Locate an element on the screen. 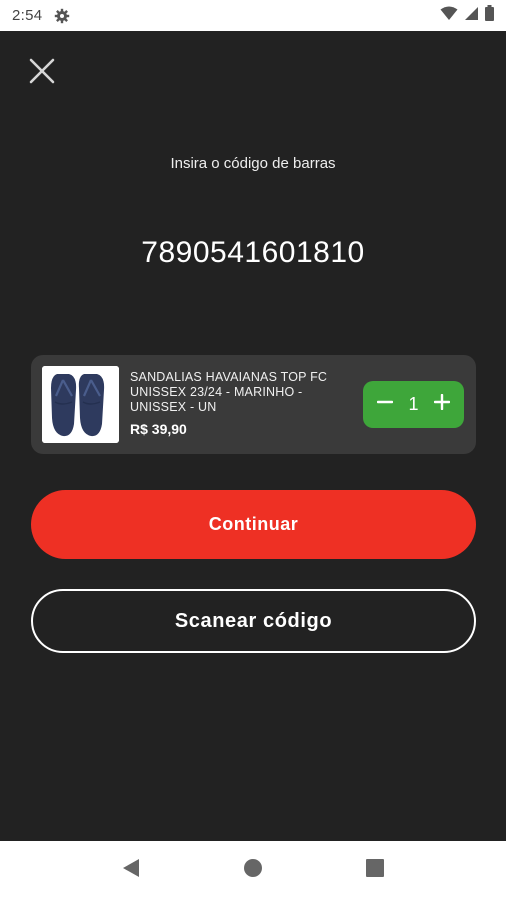 This screenshot has width=506, height=900. back-icon is located at coordinates (131, 870).